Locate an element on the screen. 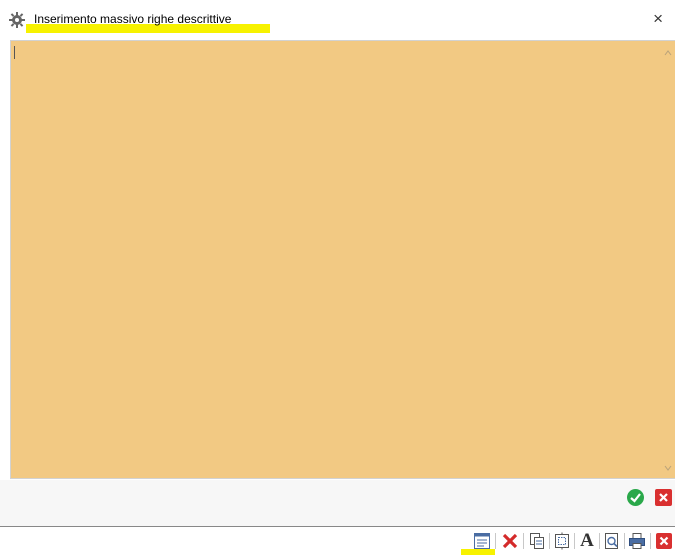 Image resolution: width=675 pixels, height=555 pixels. window-title: Inserimento massivo righe descrittive is located at coordinates (133, 19).